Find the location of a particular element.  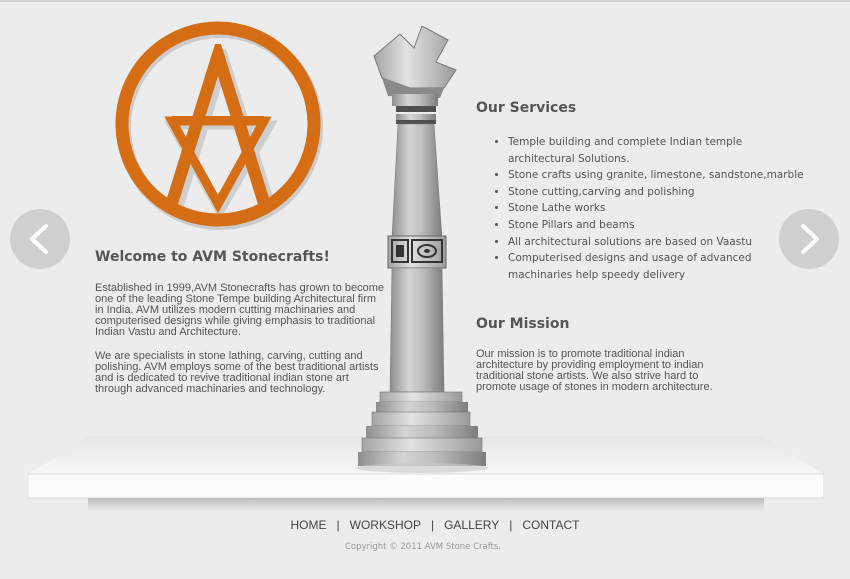

welcome-heading: Welcome to AVM Stonecrafts! is located at coordinates (212, 257).